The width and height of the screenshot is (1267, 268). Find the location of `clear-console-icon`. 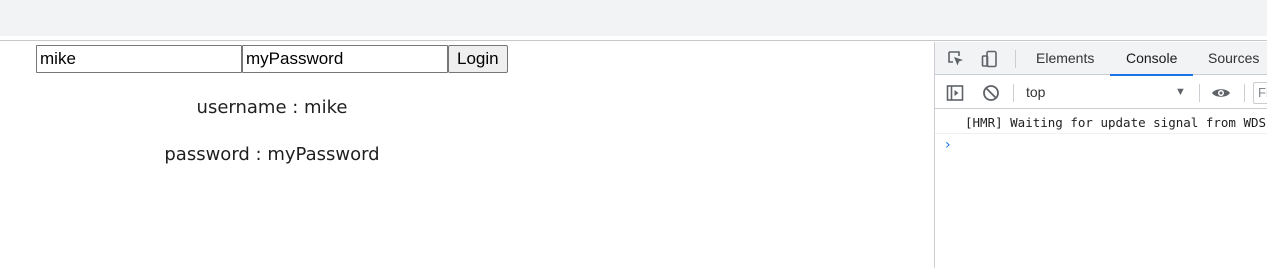

clear-console-icon is located at coordinates (991, 93).